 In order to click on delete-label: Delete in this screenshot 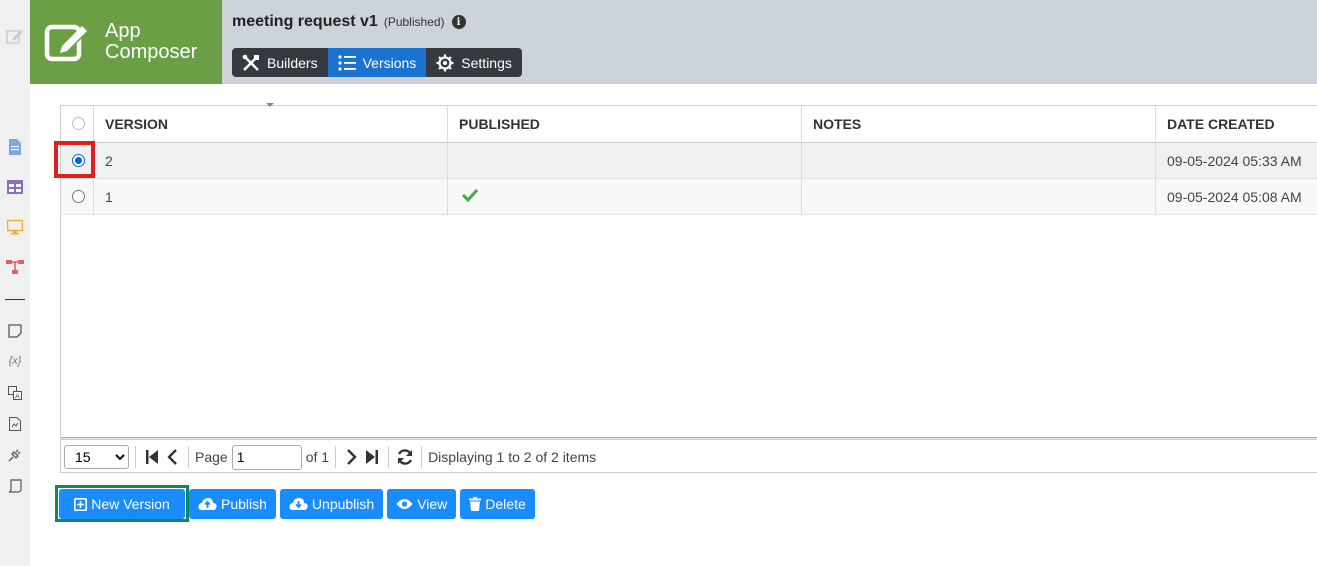, I will do `click(505, 504)`.